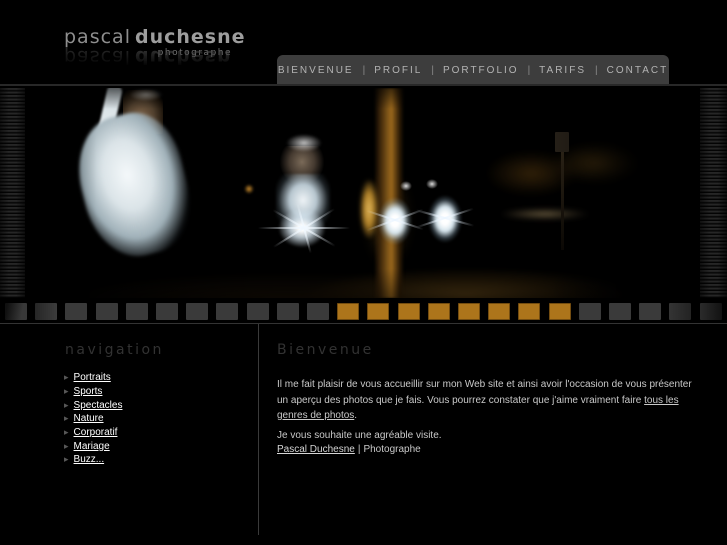 This screenshot has width=727, height=545. Describe the element at coordinates (190, 37) in the screenshot. I see `logo-last-name: duchesne` at that location.